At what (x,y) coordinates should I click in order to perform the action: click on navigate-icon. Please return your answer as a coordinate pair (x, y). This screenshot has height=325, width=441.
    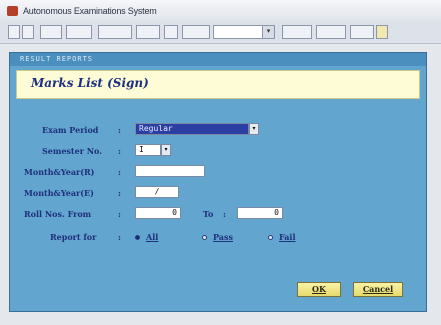
    Looking at the image, I should click on (115, 32).